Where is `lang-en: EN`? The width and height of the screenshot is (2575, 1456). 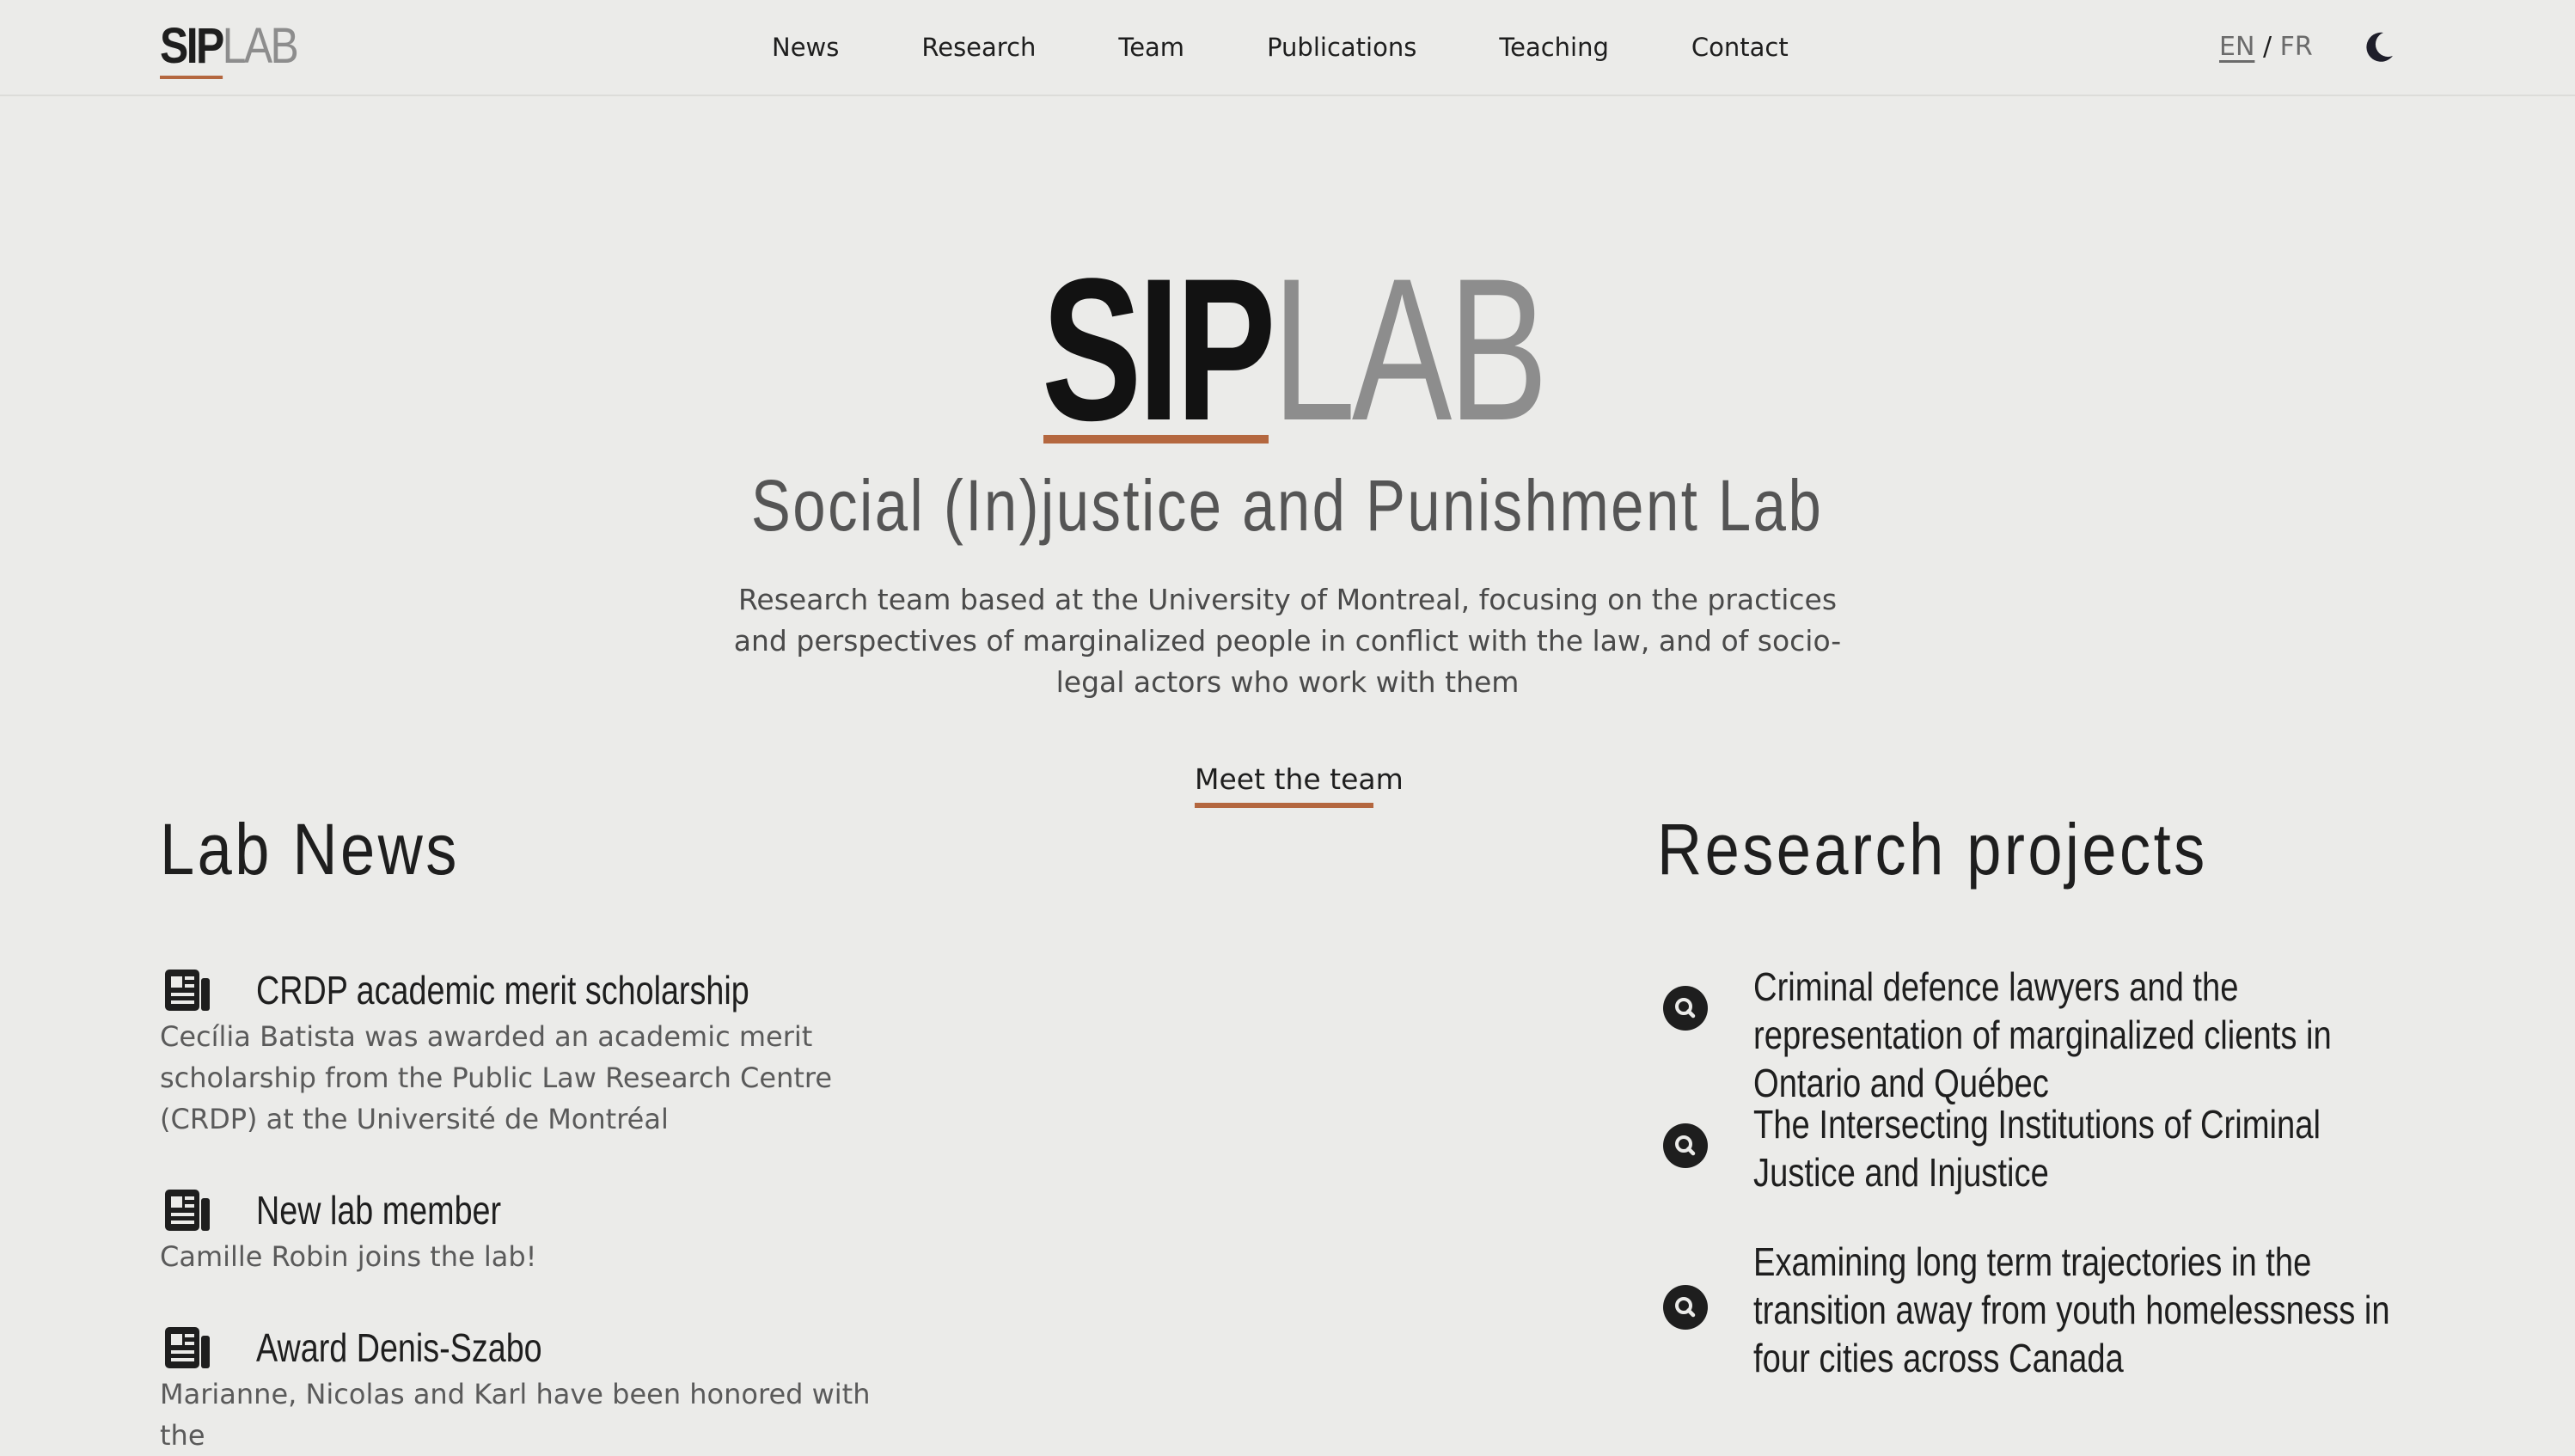 lang-en: EN is located at coordinates (2236, 47).